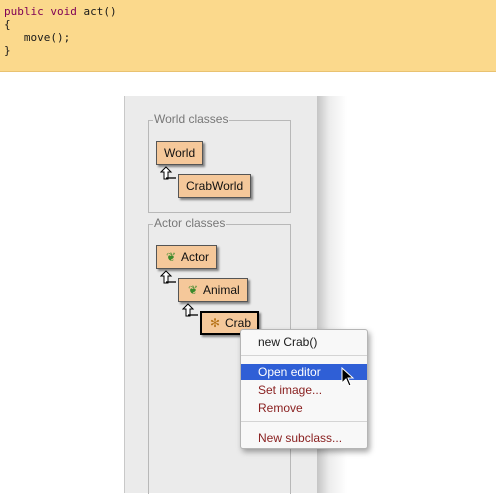 The image size is (496, 494). Describe the element at coordinates (7, 24) in the screenshot. I see `code-line-2: {` at that location.